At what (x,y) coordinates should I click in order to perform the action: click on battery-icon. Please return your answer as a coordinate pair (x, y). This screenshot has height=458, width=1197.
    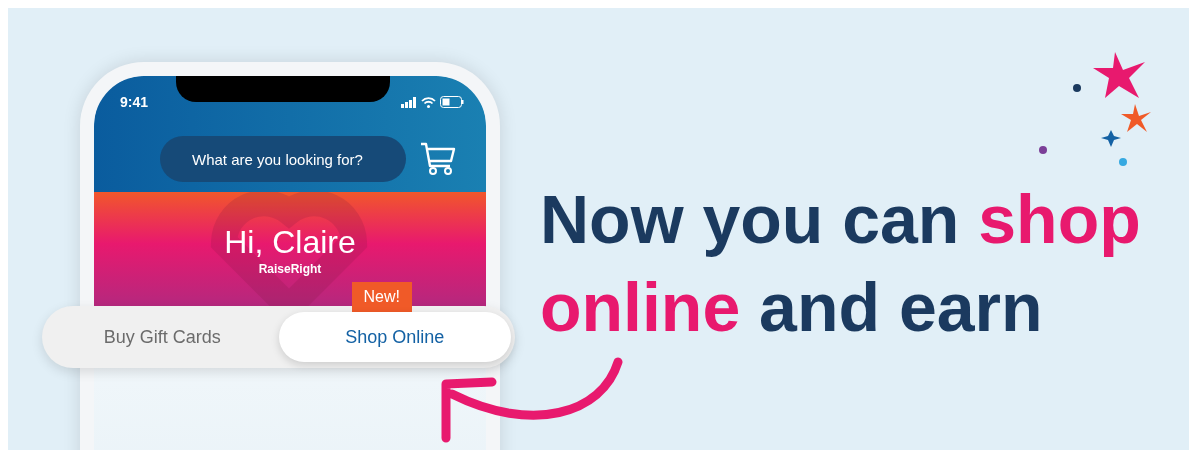
    Looking at the image, I should click on (452, 102).